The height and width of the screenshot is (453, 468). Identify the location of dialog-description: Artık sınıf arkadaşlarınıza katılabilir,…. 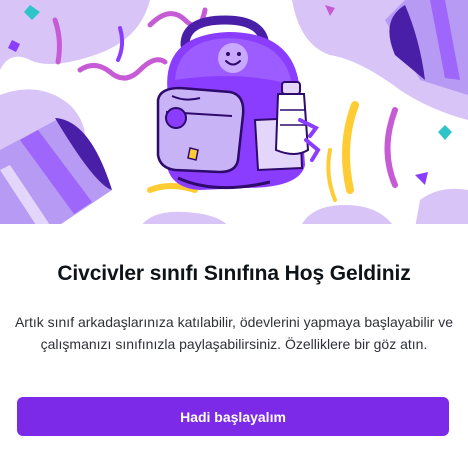
(234, 333).